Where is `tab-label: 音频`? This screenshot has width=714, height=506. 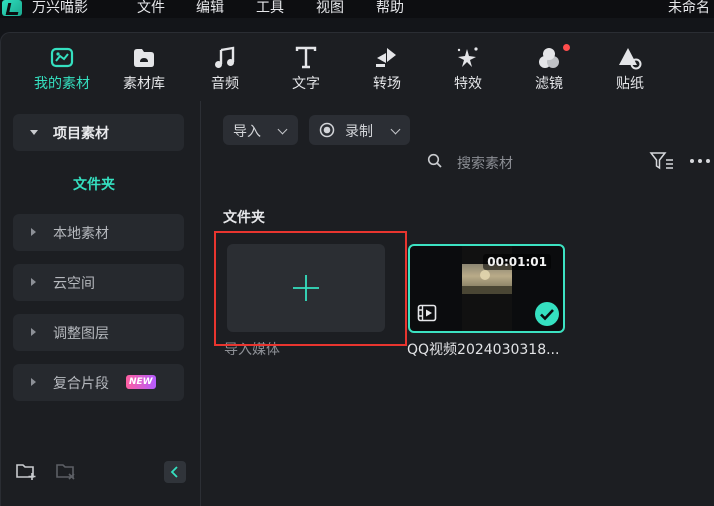
tab-label: 音频 is located at coordinates (225, 84).